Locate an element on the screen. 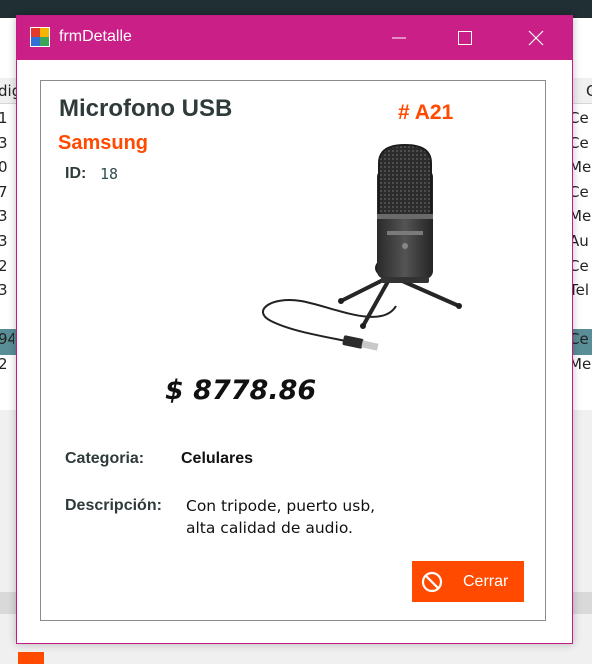 This screenshot has height=664, width=592. id-label: ID: is located at coordinates (76, 173).